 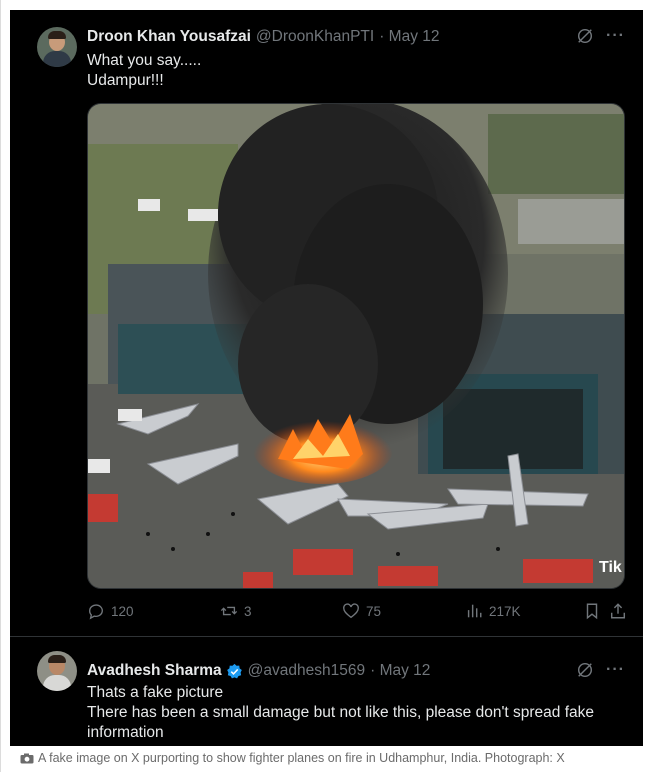 I want to click on page-rule, so click(x=0, y=386).